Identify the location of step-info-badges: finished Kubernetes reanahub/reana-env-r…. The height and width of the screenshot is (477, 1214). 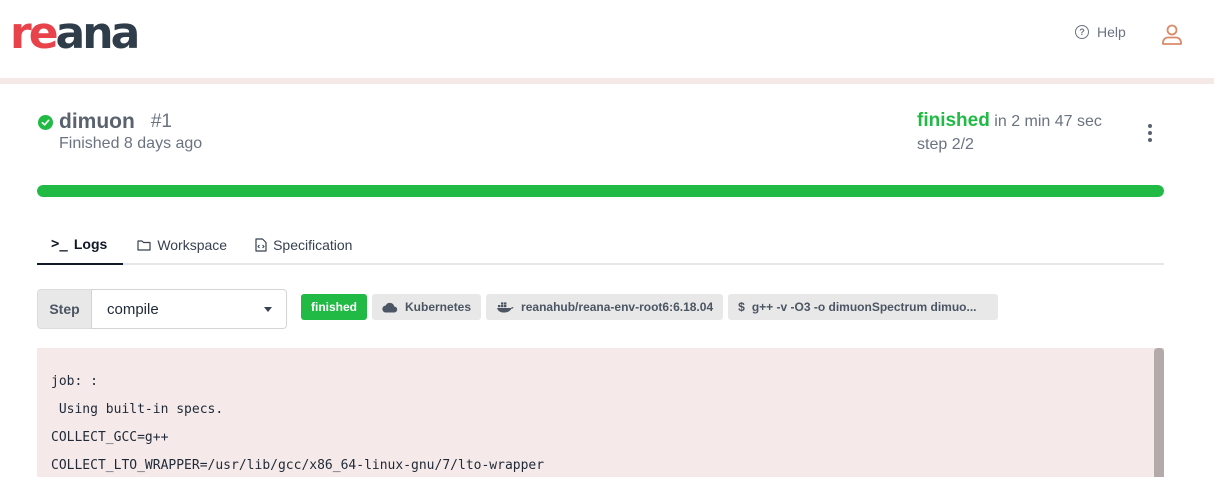
(650, 307).